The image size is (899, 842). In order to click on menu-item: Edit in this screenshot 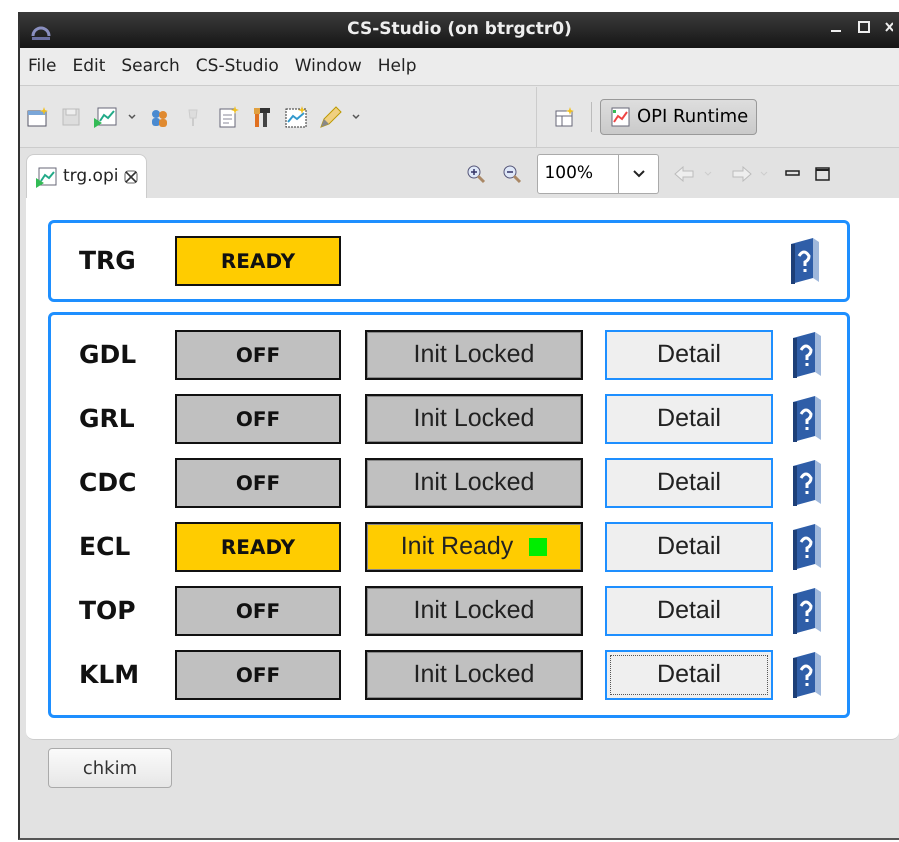, I will do `click(89, 67)`.